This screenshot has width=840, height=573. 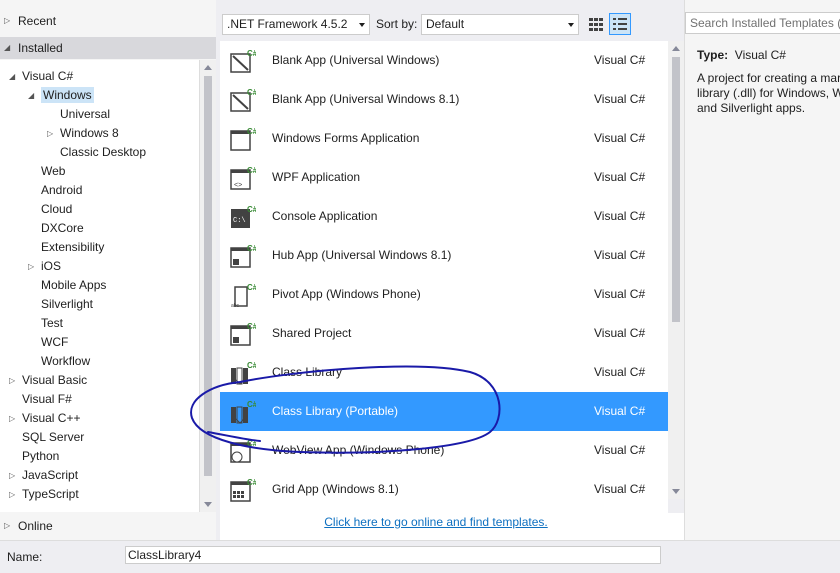 What do you see at coordinates (25, 557) in the screenshot?
I see `name-label: Name:` at bounding box center [25, 557].